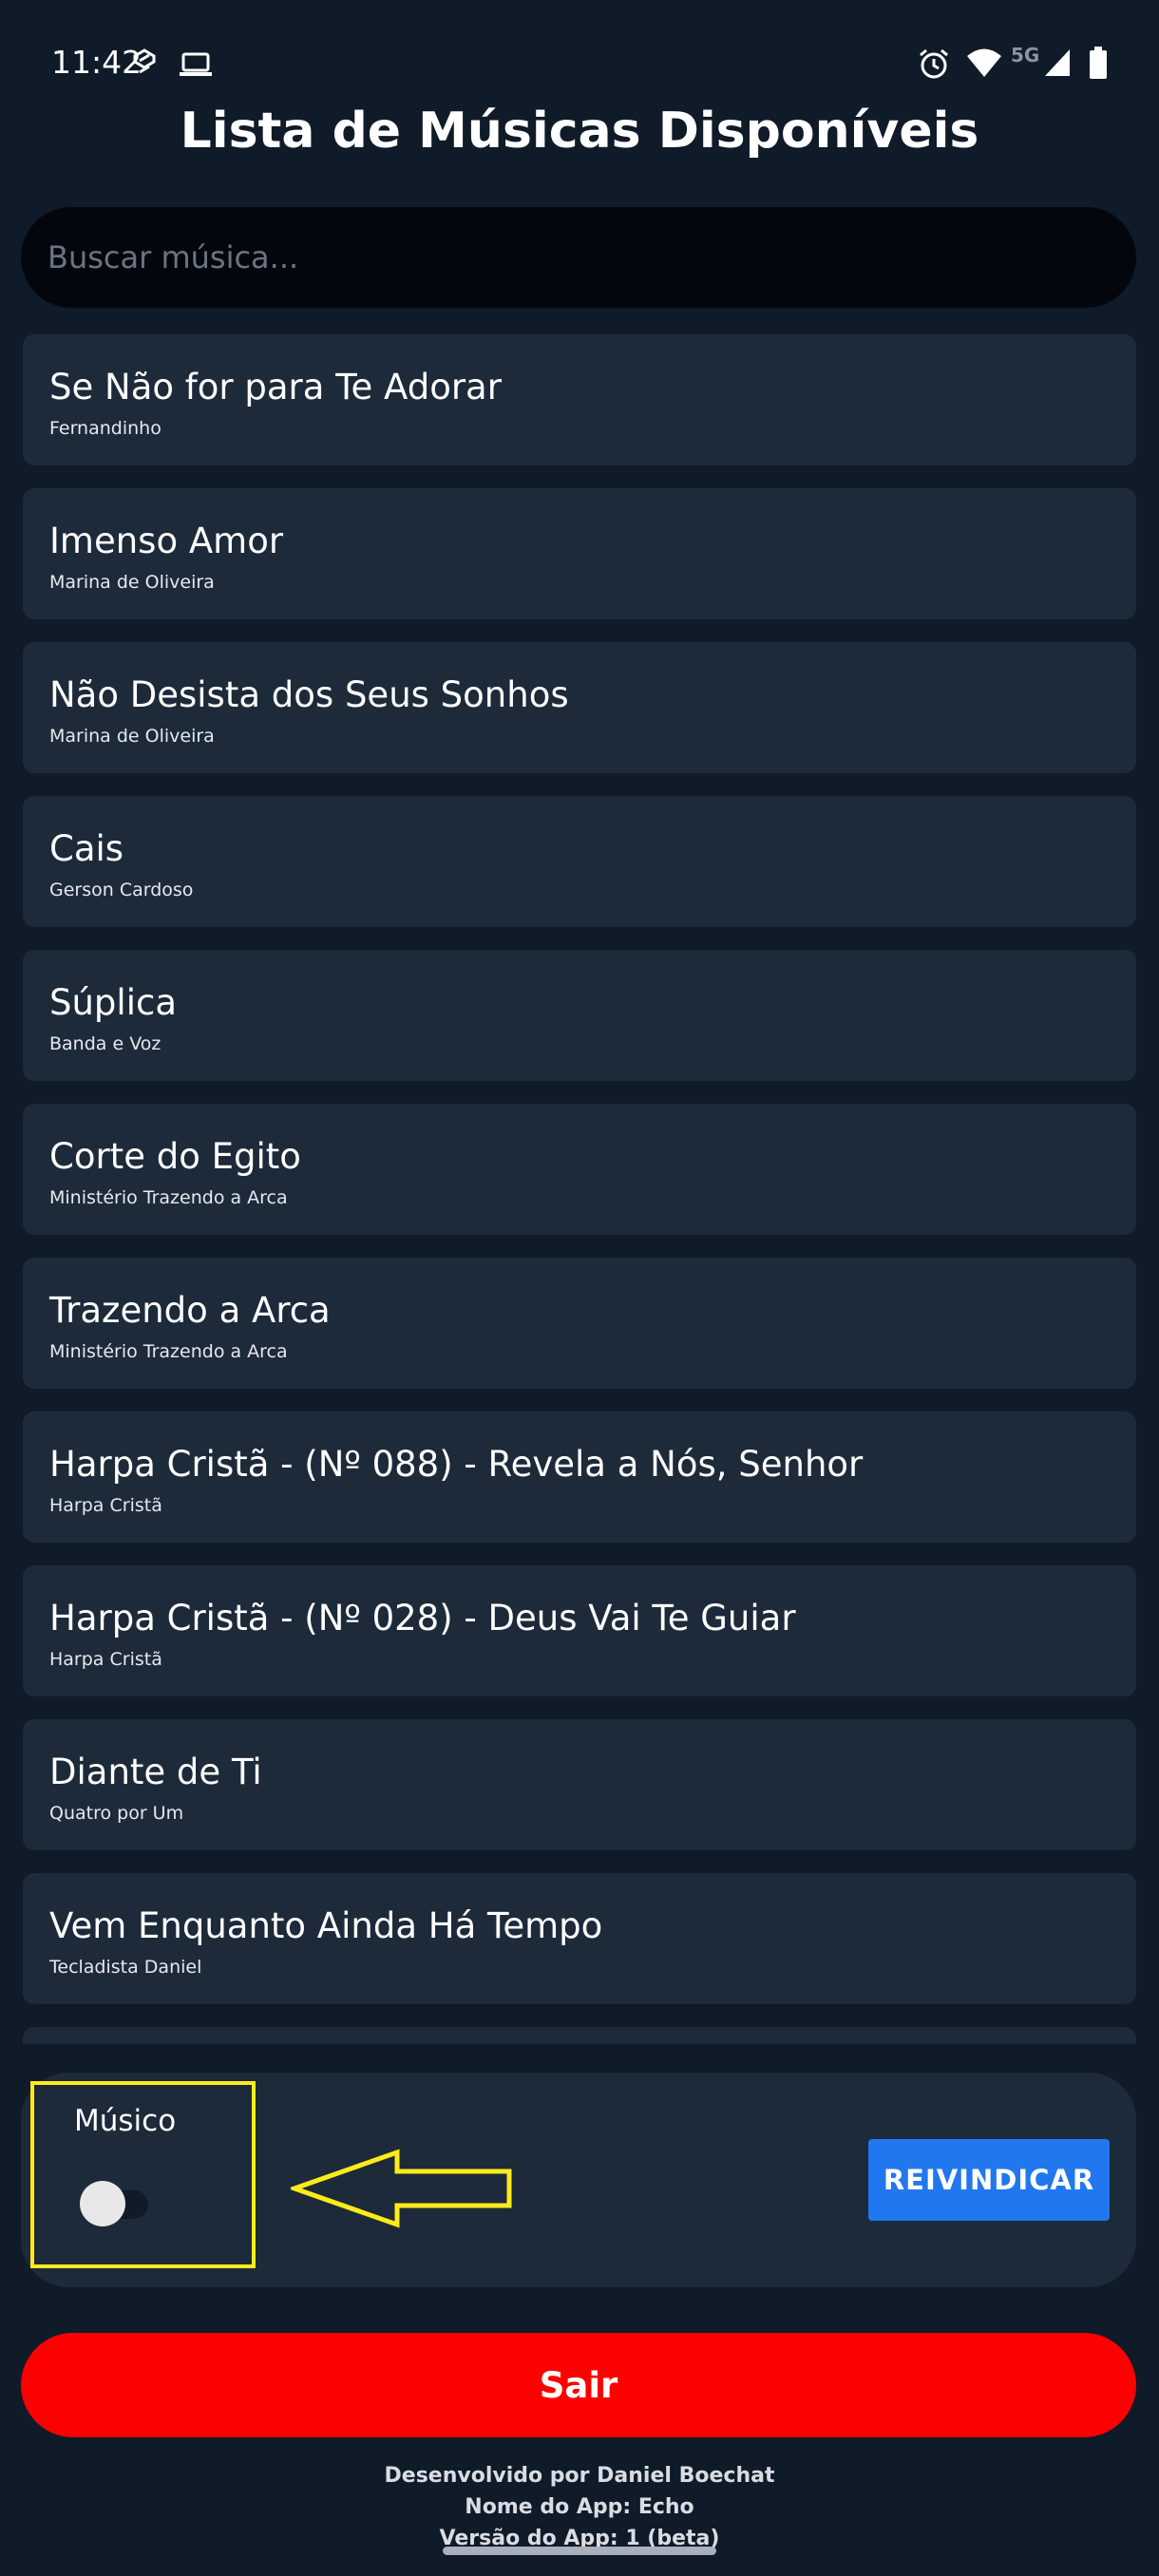  Describe the element at coordinates (113, 1002) in the screenshot. I see `song-title: Súplica` at that location.